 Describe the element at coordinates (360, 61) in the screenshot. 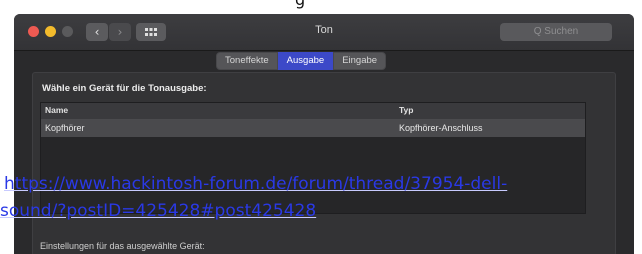

I see `tab-input: Eingabe` at that location.